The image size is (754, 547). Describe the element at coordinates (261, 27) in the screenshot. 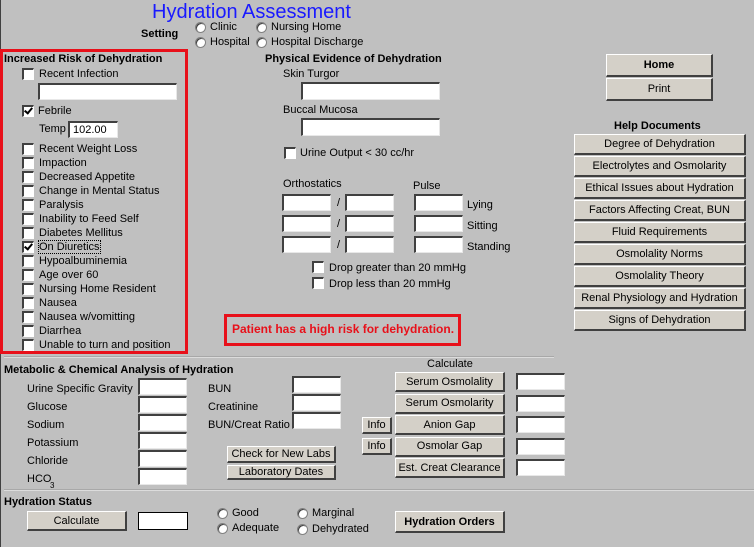

I see `setting-nursing-home-radio` at that location.